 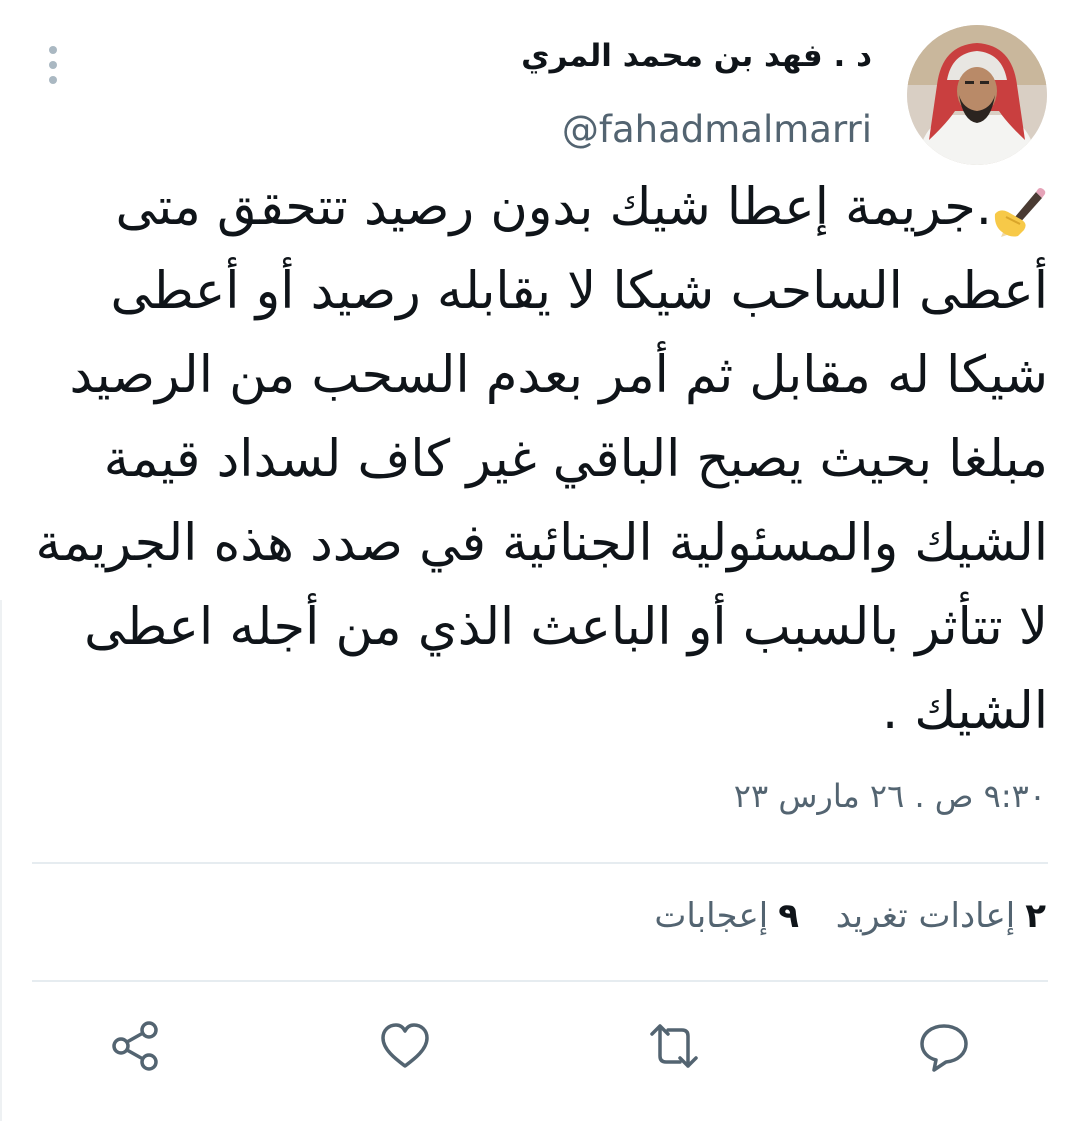 I want to click on more-options-icon, so click(x=53, y=65).